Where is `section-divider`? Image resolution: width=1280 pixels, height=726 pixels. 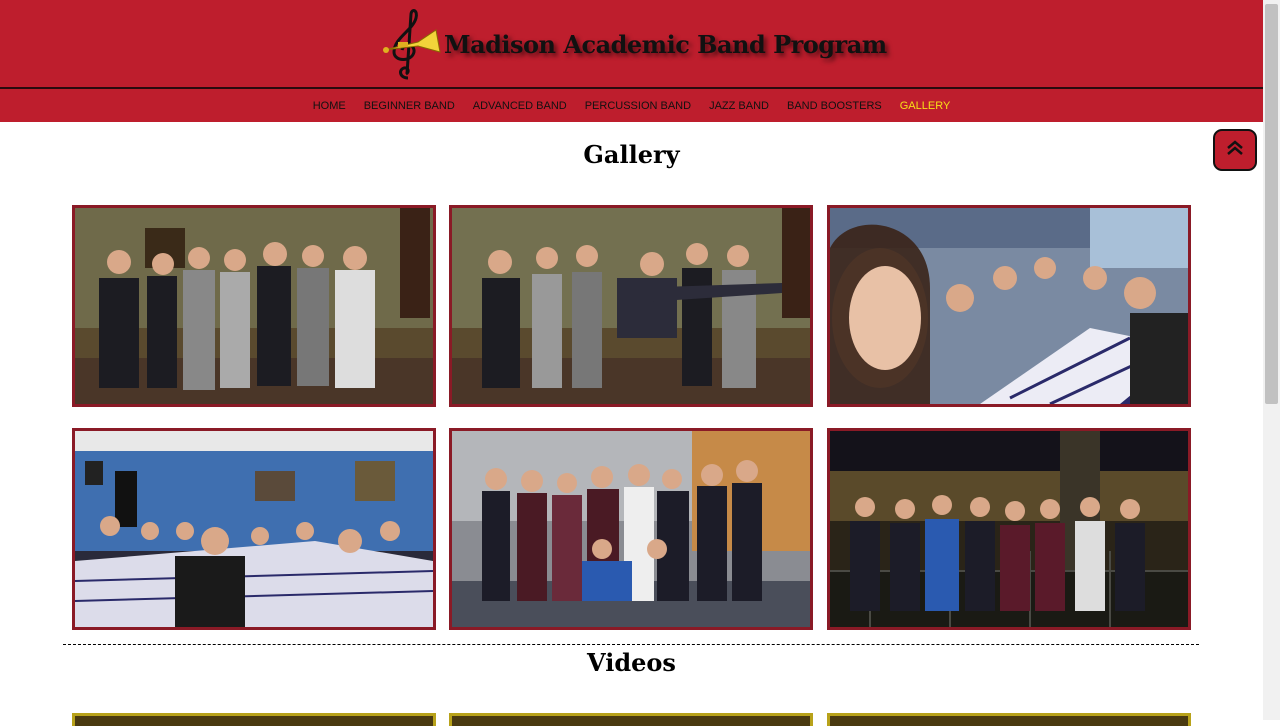
section-divider is located at coordinates (631, 644).